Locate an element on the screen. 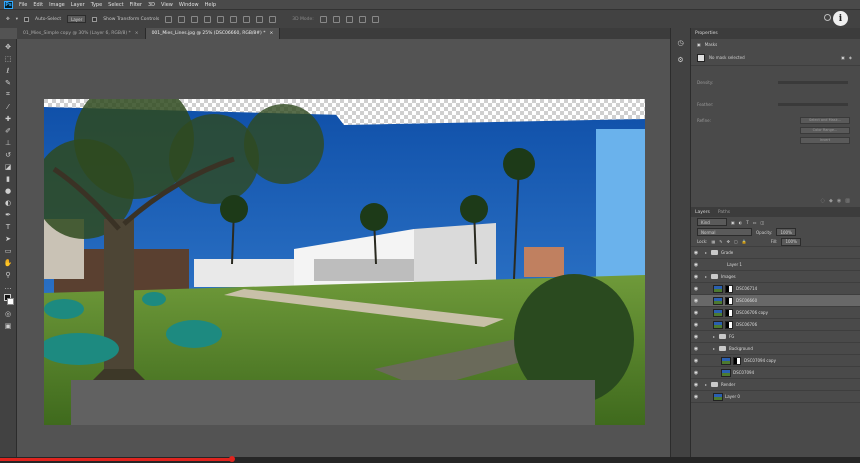 This screenshot has width=860, height=463. lasso-tool-icon: ℓ is located at coordinates (8, 70).